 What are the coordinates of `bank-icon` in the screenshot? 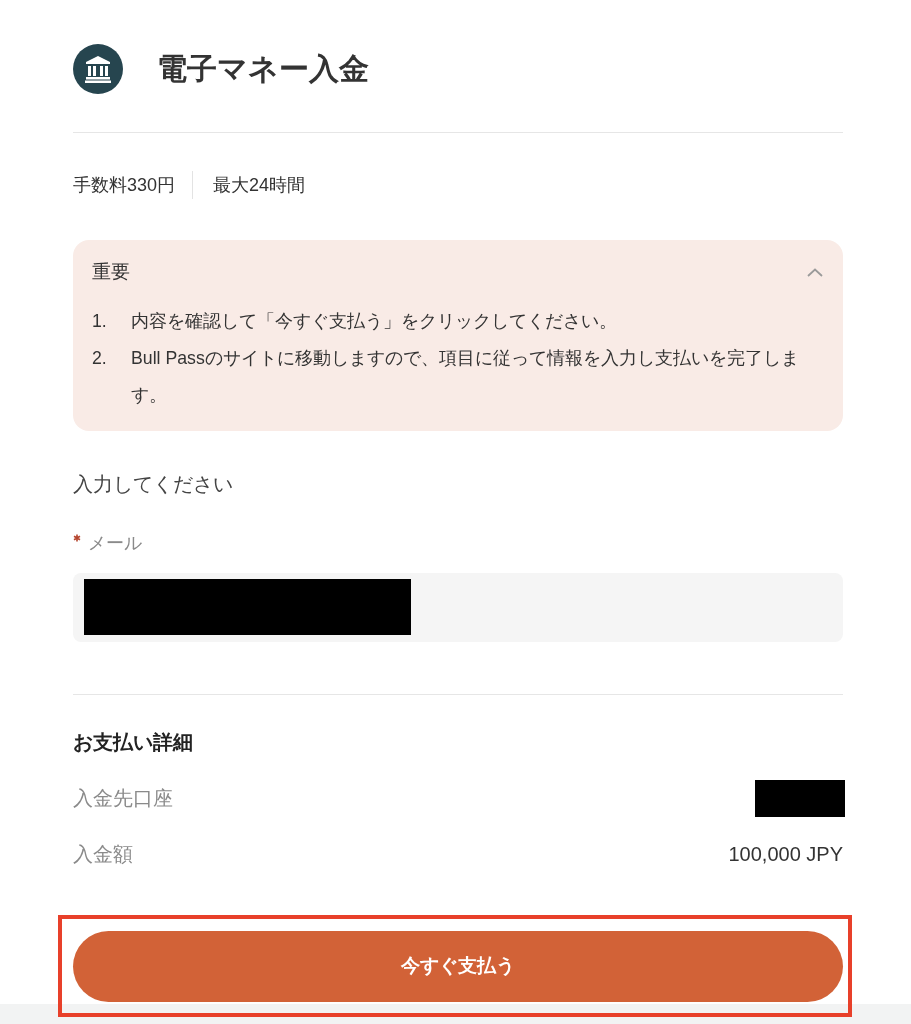 It's located at (98, 69).